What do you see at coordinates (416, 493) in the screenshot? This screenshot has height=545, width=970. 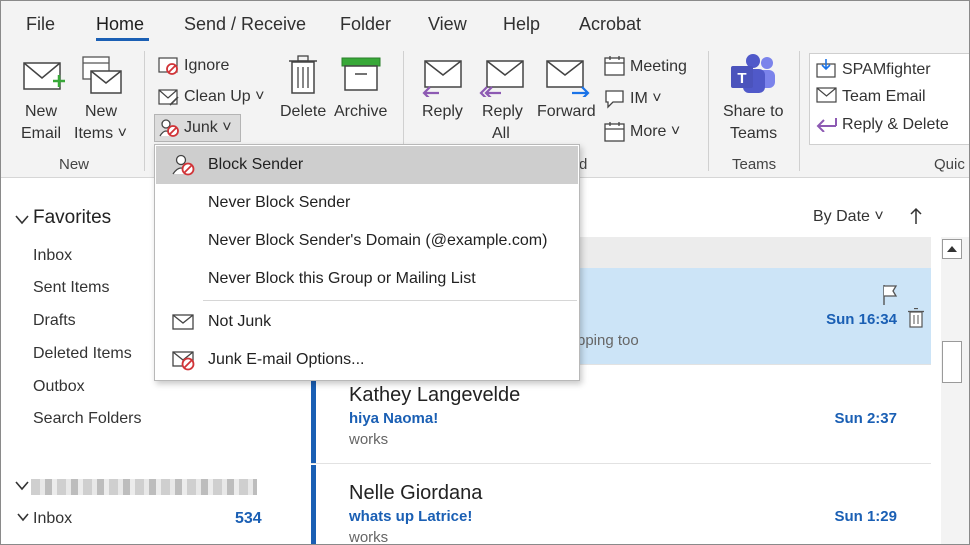 I see `message-sender: Nelle Giordana` at bounding box center [416, 493].